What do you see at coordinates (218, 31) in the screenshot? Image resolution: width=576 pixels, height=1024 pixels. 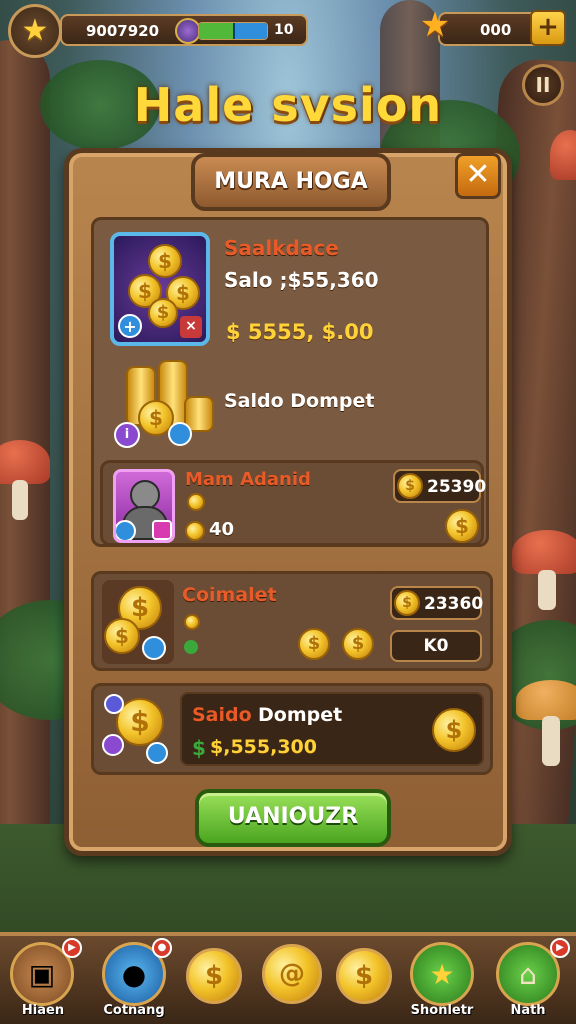 I see `energy-bar-fill` at bounding box center [218, 31].